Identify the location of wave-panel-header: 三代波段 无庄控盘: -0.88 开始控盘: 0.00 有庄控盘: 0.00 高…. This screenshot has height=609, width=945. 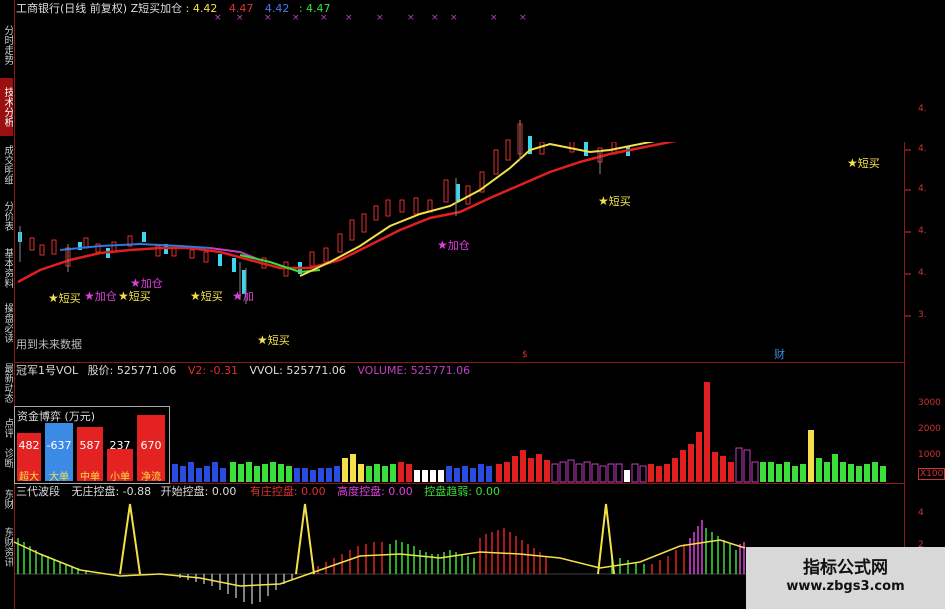
(258, 491).